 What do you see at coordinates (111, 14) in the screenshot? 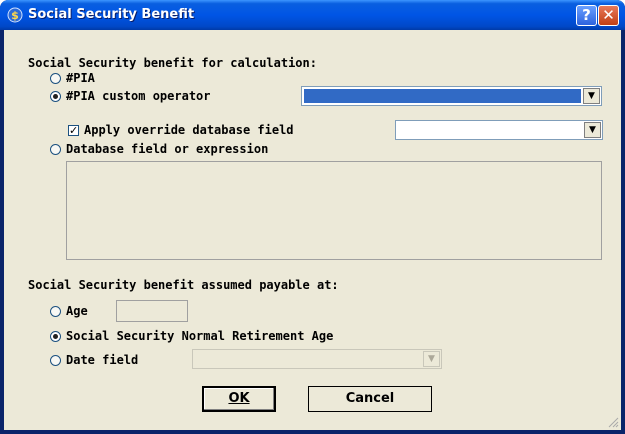
I see `window-title: Social Security Benefit` at bounding box center [111, 14].